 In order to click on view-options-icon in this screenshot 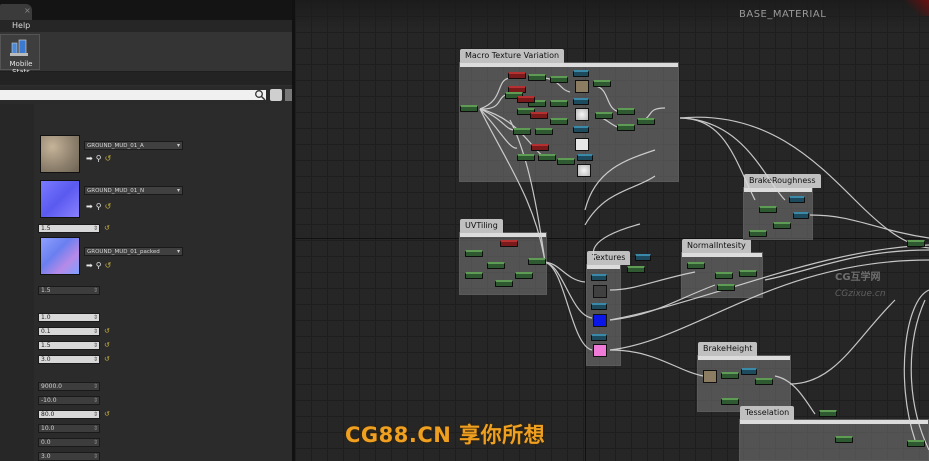, I will do `click(276, 95)`.